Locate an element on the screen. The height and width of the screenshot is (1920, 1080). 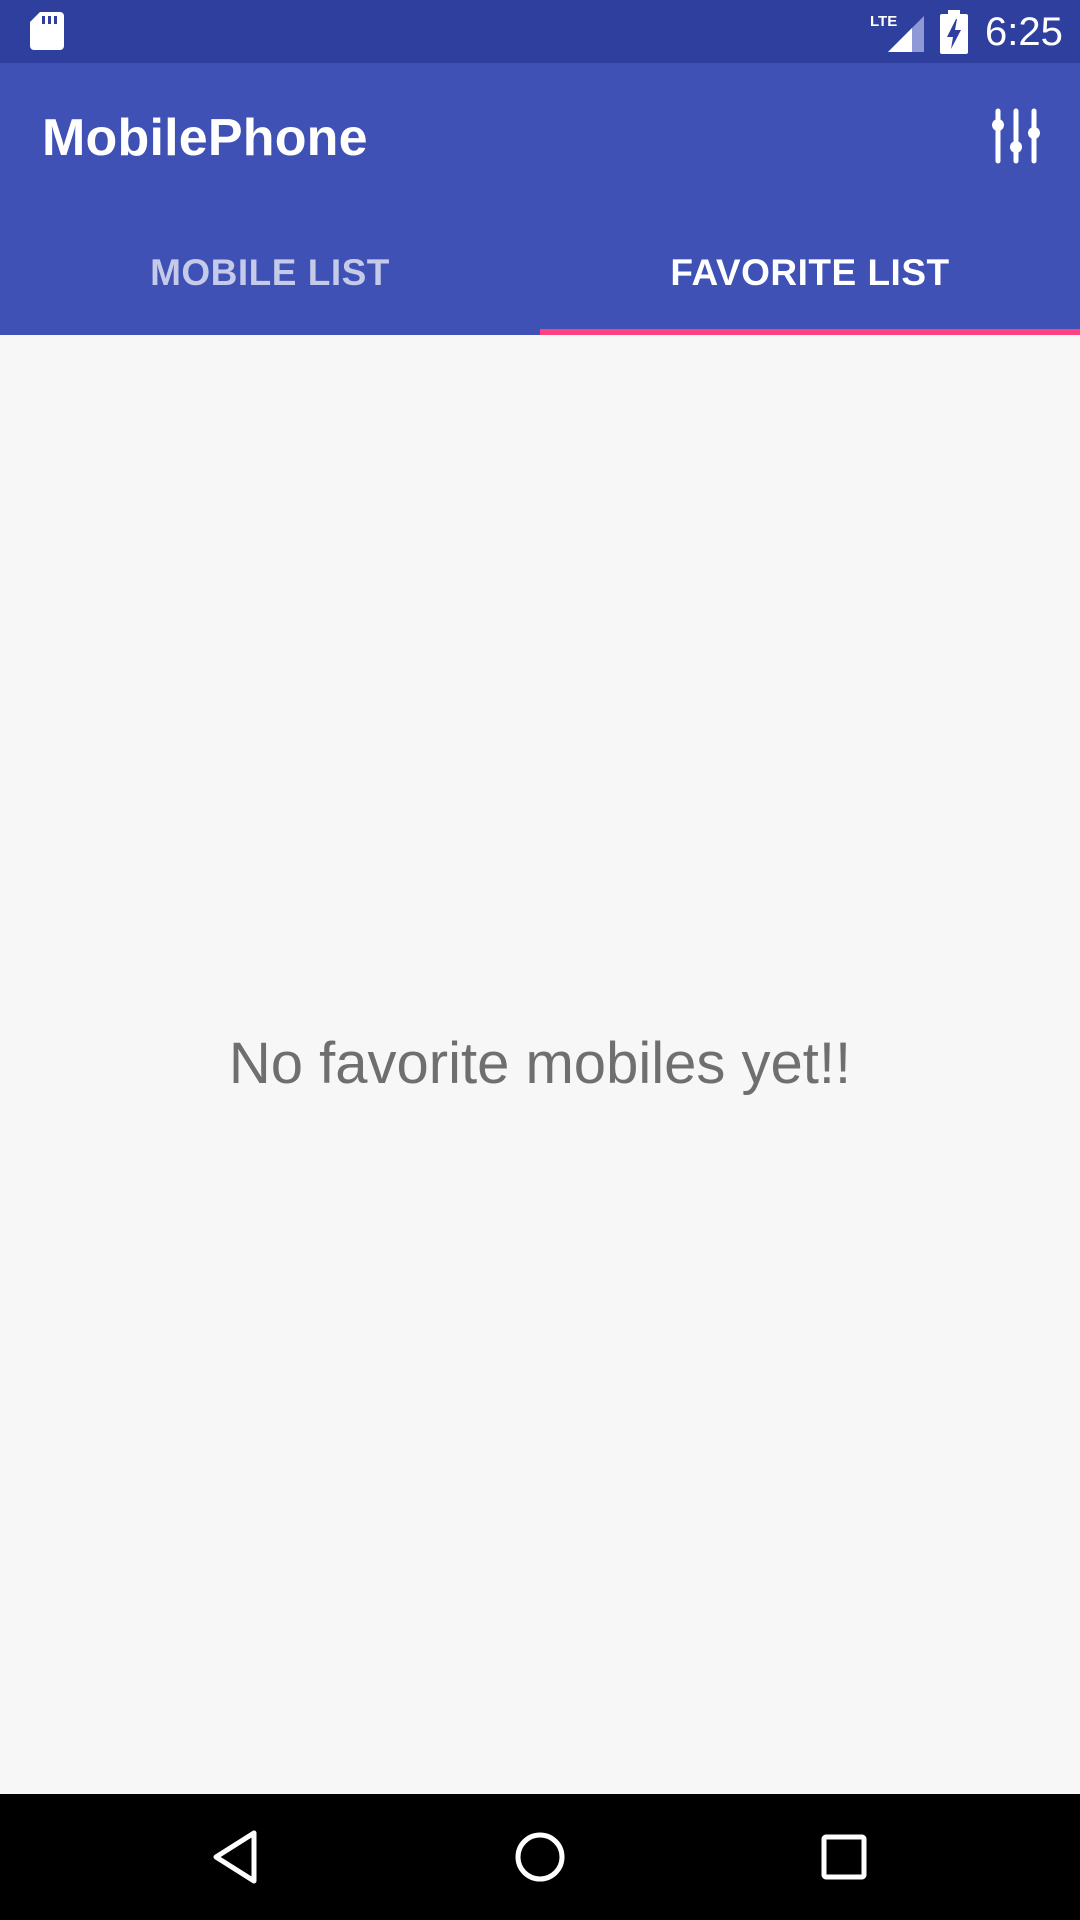
tab-mobile-list: MOBILE LIST is located at coordinates (270, 272).